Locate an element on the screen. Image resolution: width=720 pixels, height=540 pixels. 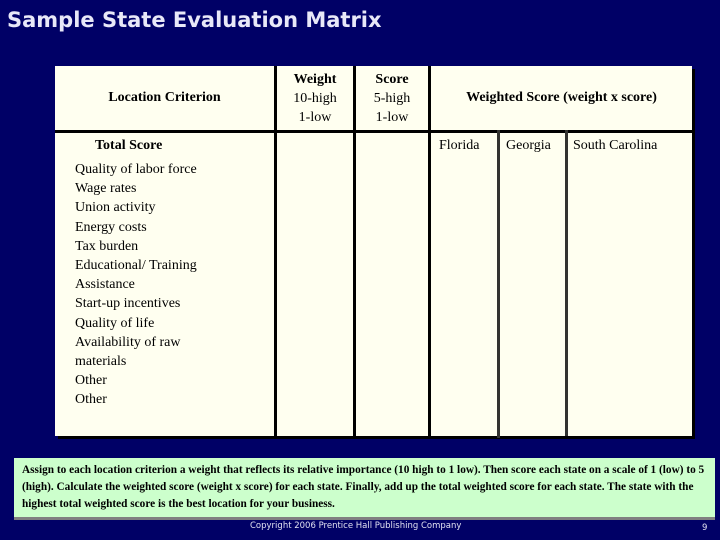
header-score-label: Score is located at coordinates (392, 79).